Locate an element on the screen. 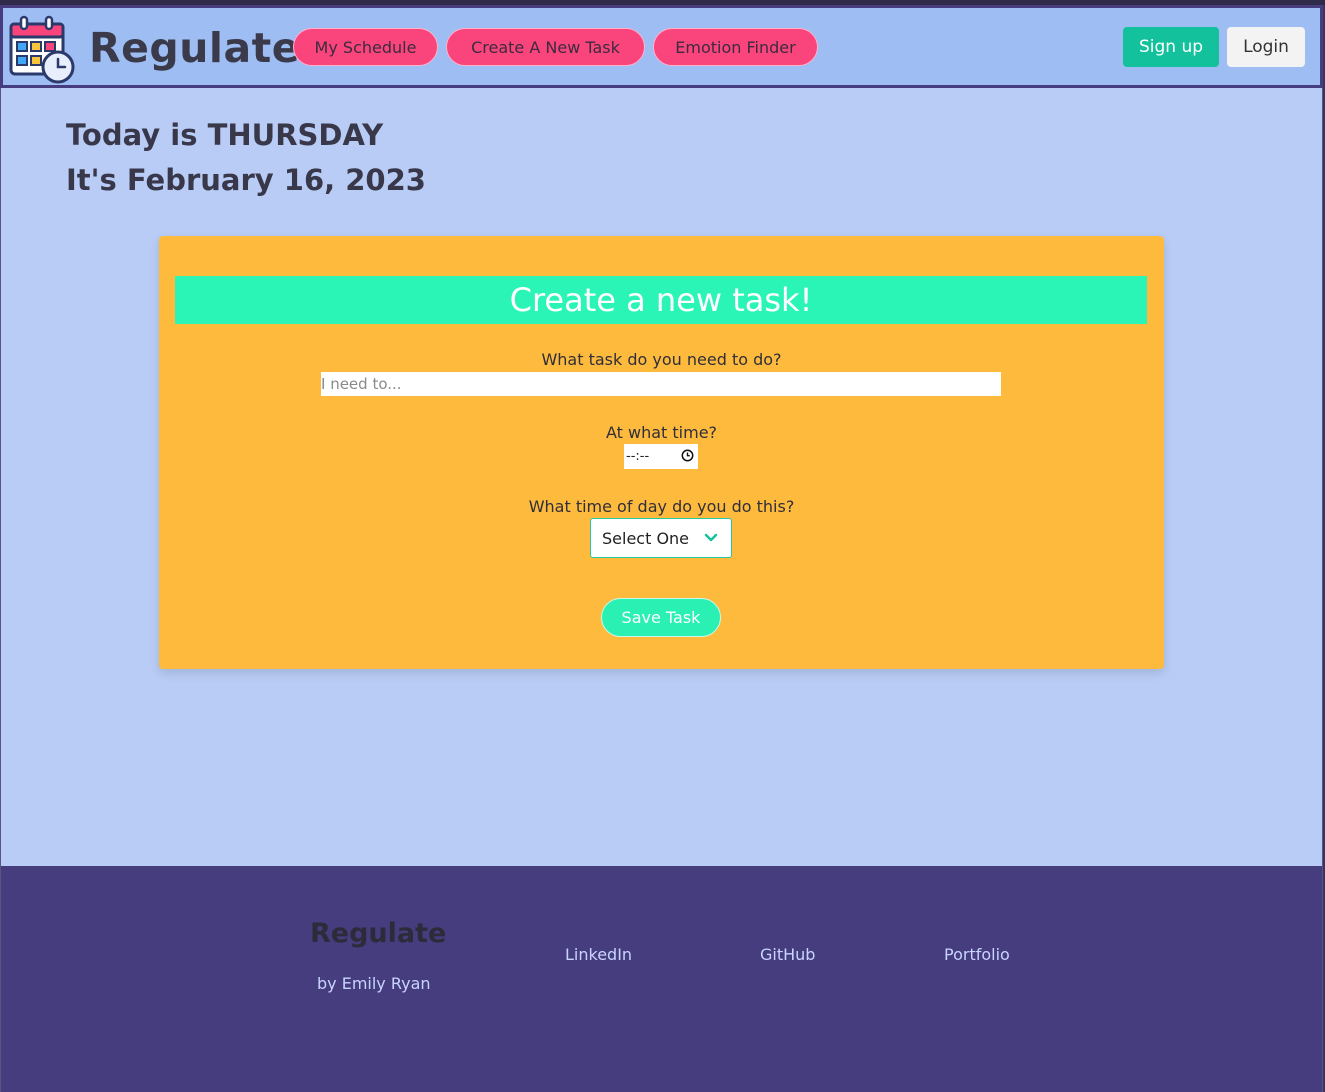 This screenshot has height=1092, width=1325. save-task-button: Save Task is located at coordinates (661, 617).